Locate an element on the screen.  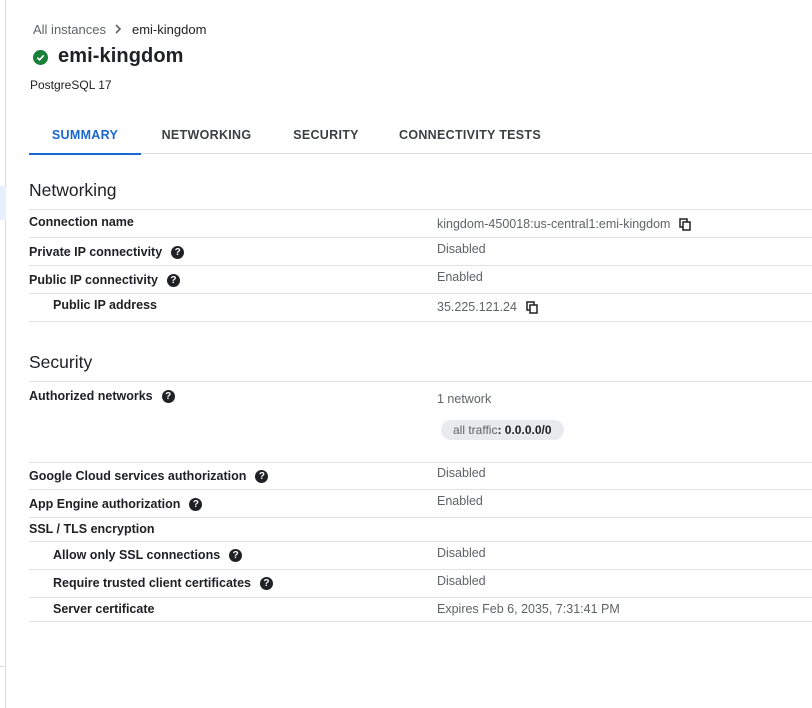
networking-section-title: Networking is located at coordinates (73, 190).